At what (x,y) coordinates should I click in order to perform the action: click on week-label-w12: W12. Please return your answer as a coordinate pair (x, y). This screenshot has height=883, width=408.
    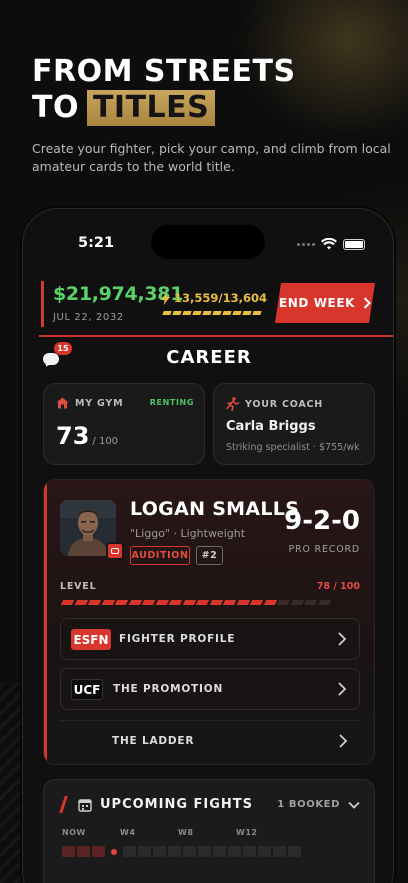
    Looking at the image, I should click on (247, 832).